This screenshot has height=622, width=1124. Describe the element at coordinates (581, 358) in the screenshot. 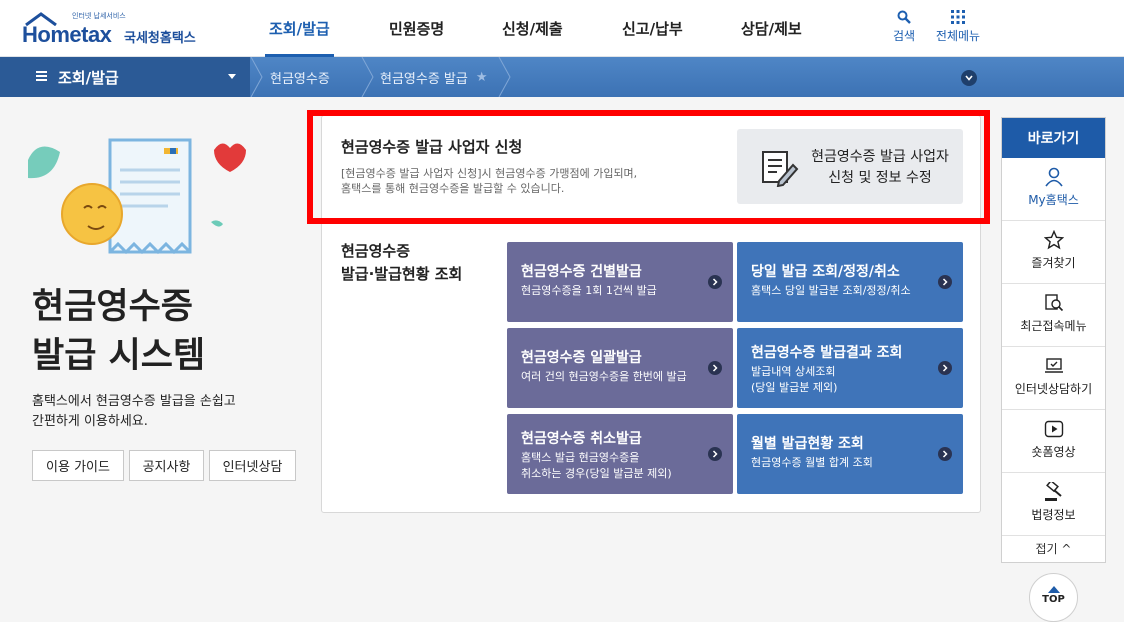

I see `tile-title: 현금영수증 일괄발급` at that location.